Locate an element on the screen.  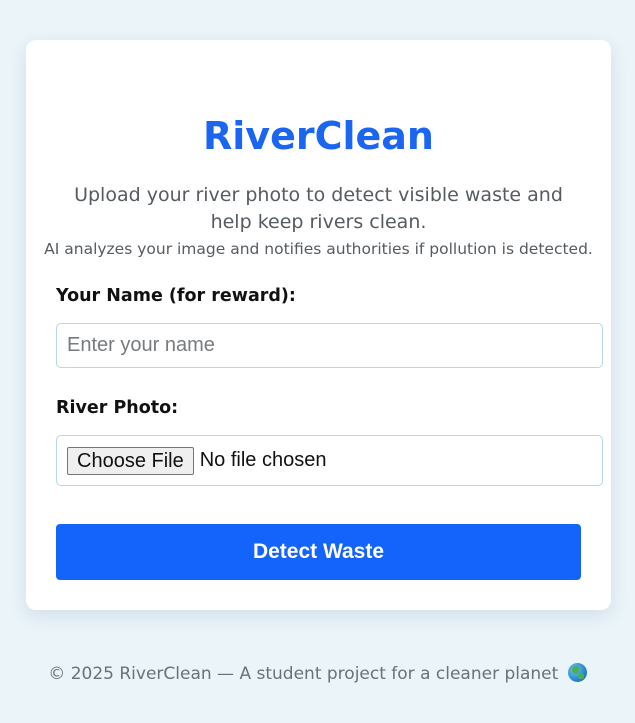
file-status-text: No file chosen is located at coordinates (263, 460).